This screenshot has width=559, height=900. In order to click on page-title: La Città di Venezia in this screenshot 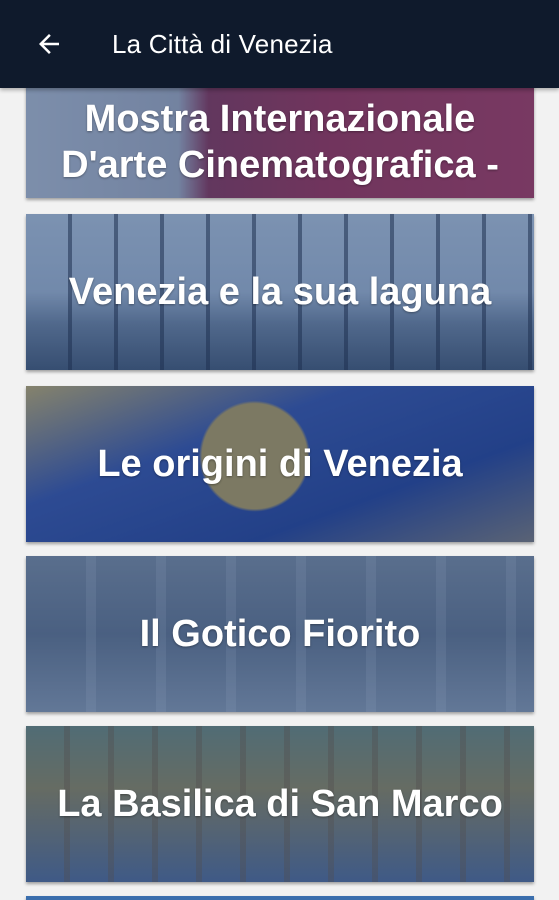, I will do `click(222, 43)`.